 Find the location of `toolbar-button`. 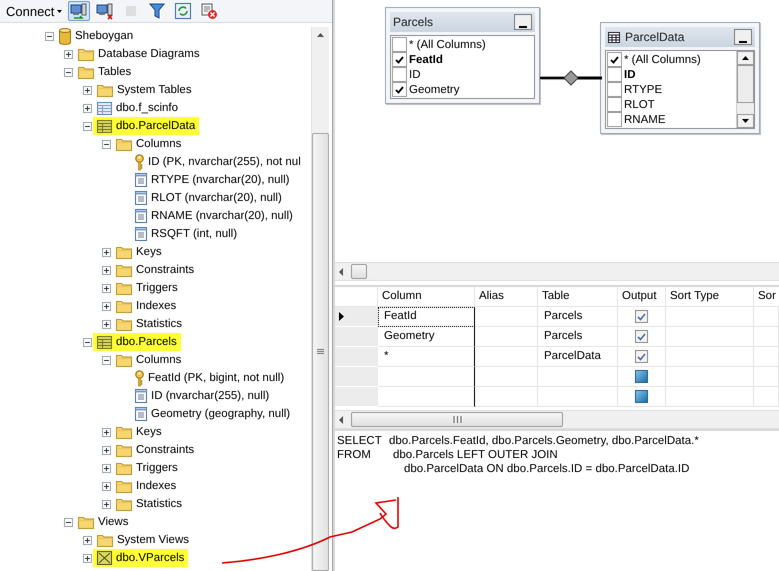

toolbar-button is located at coordinates (79, 11).